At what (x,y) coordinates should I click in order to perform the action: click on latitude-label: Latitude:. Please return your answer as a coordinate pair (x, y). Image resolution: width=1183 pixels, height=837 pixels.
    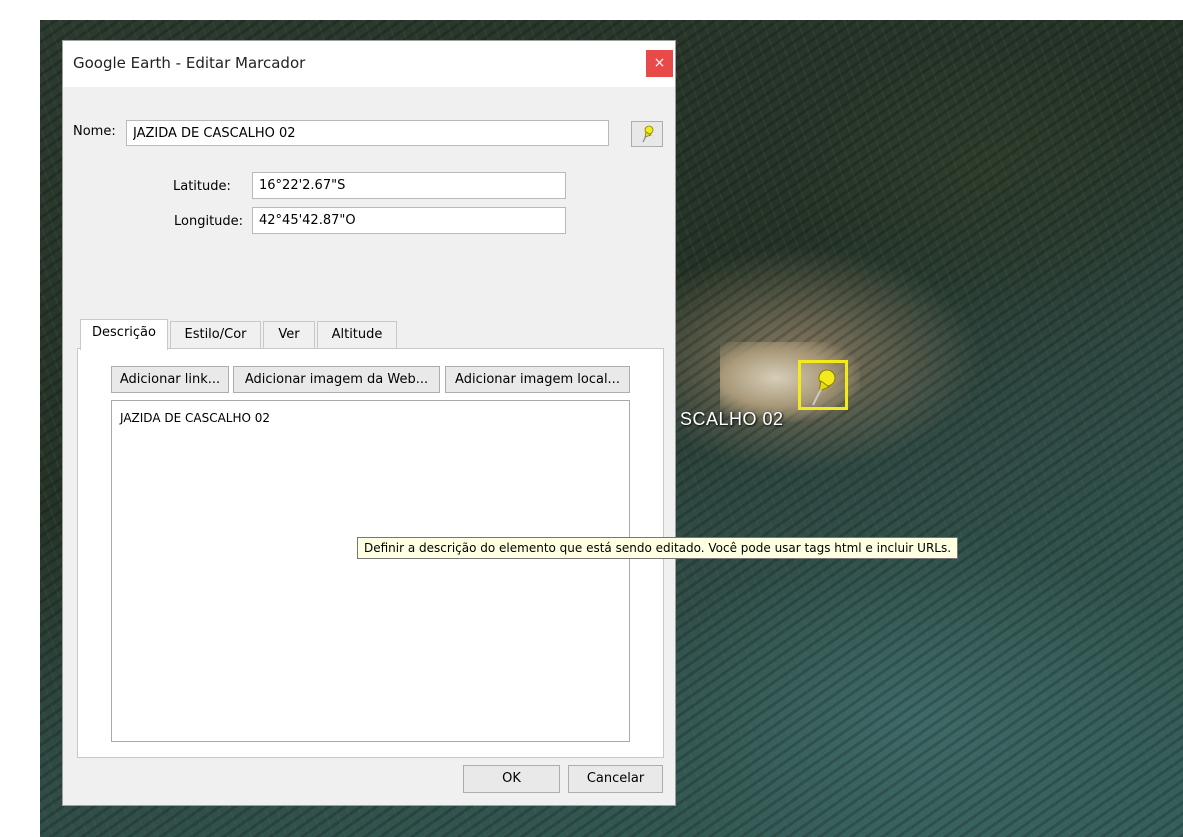
    Looking at the image, I should click on (202, 186).